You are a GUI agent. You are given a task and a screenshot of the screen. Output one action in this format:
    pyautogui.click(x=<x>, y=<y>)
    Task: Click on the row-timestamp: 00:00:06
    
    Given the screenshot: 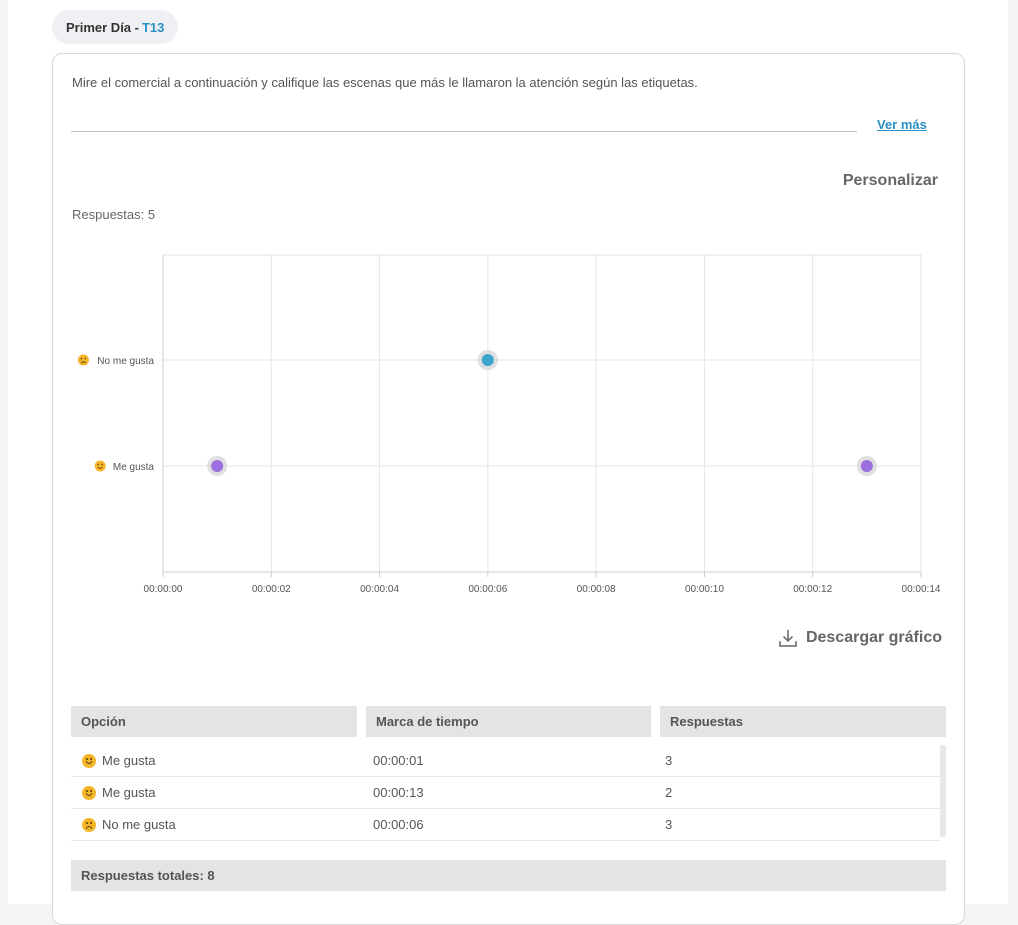 What is the action you would take?
    pyautogui.click(x=398, y=824)
    